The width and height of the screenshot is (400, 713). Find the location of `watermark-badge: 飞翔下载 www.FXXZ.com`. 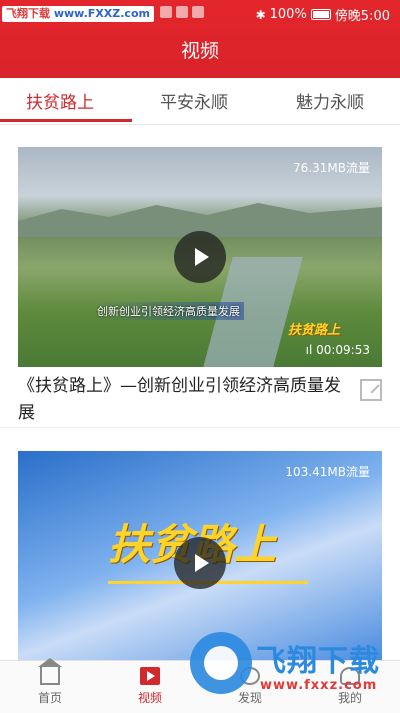

watermark-badge: 飞翔下载 www.FXXZ.com is located at coordinates (78, 14).